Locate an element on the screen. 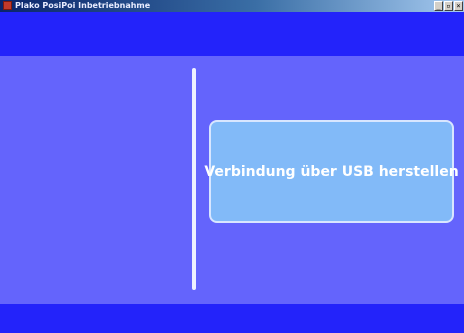 The width and height of the screenshot is (464, 333). footer-band is located at coordinates (232, 318).